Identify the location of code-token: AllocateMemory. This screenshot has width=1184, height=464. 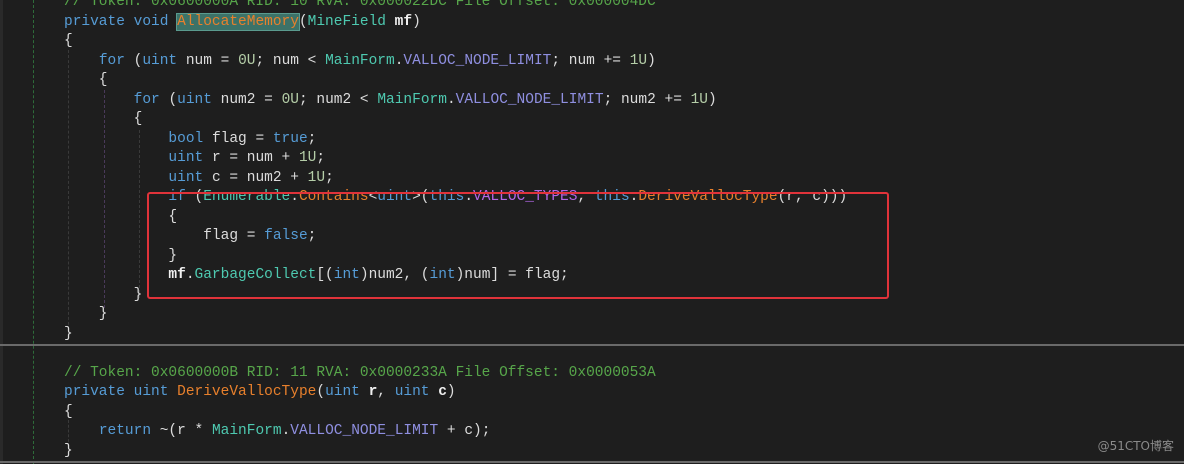
(238, 21).